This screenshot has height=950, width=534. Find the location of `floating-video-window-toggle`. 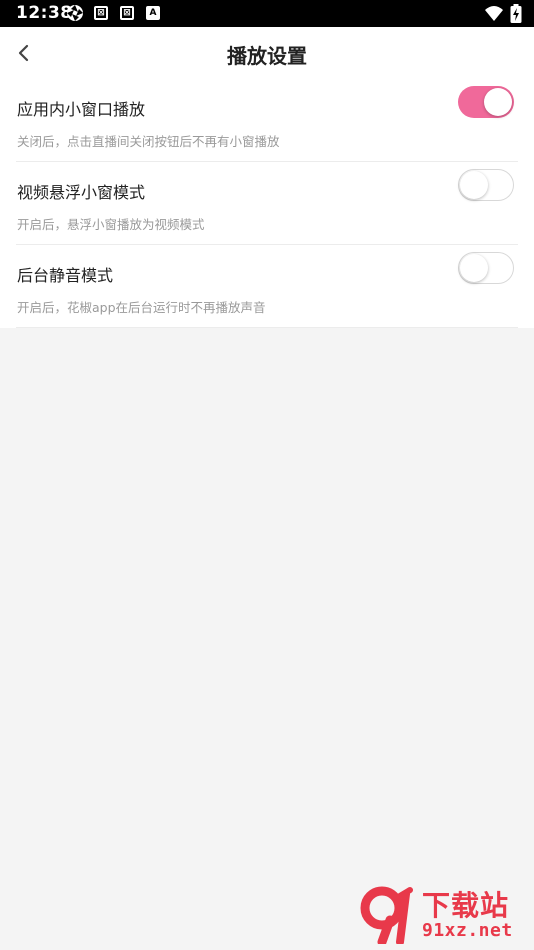

floating-video-window-toggle is located at coordinates (486, 185).